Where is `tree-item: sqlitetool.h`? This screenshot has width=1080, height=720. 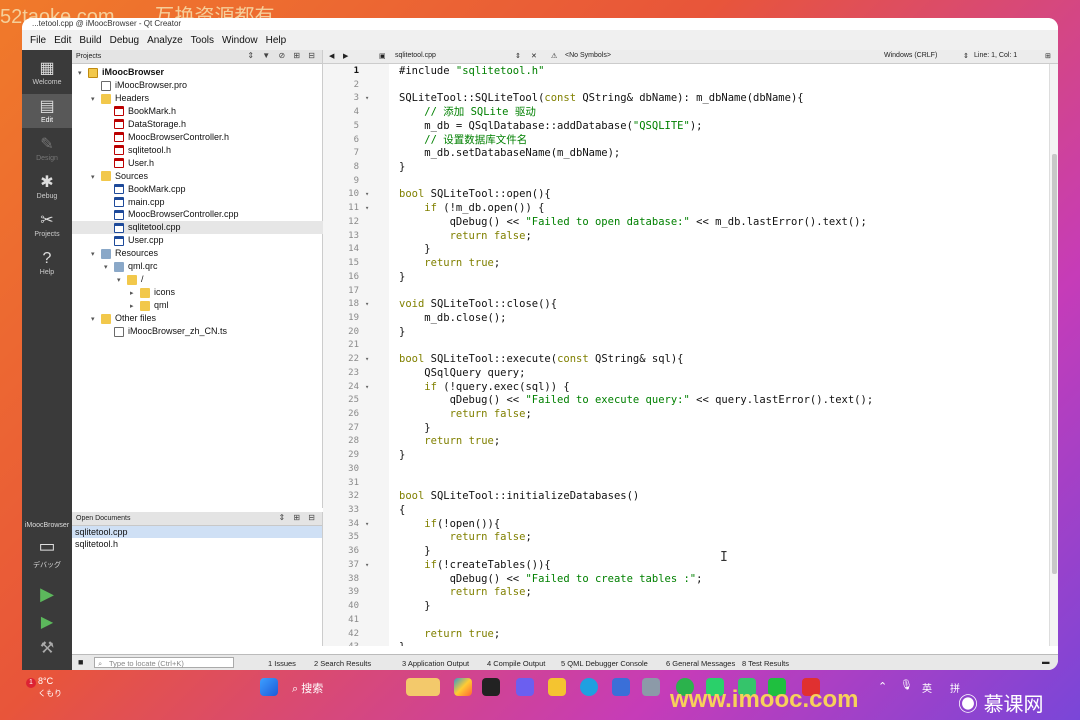 tree-item: sqlitetool.h is located at coordinates (121, 150).